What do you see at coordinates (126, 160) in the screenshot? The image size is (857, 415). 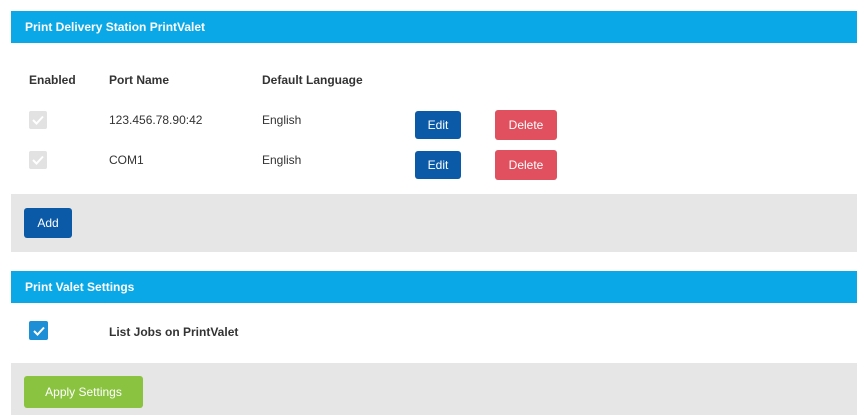 I see `port-name-cell: COM1` at bounding box center [126, 160].